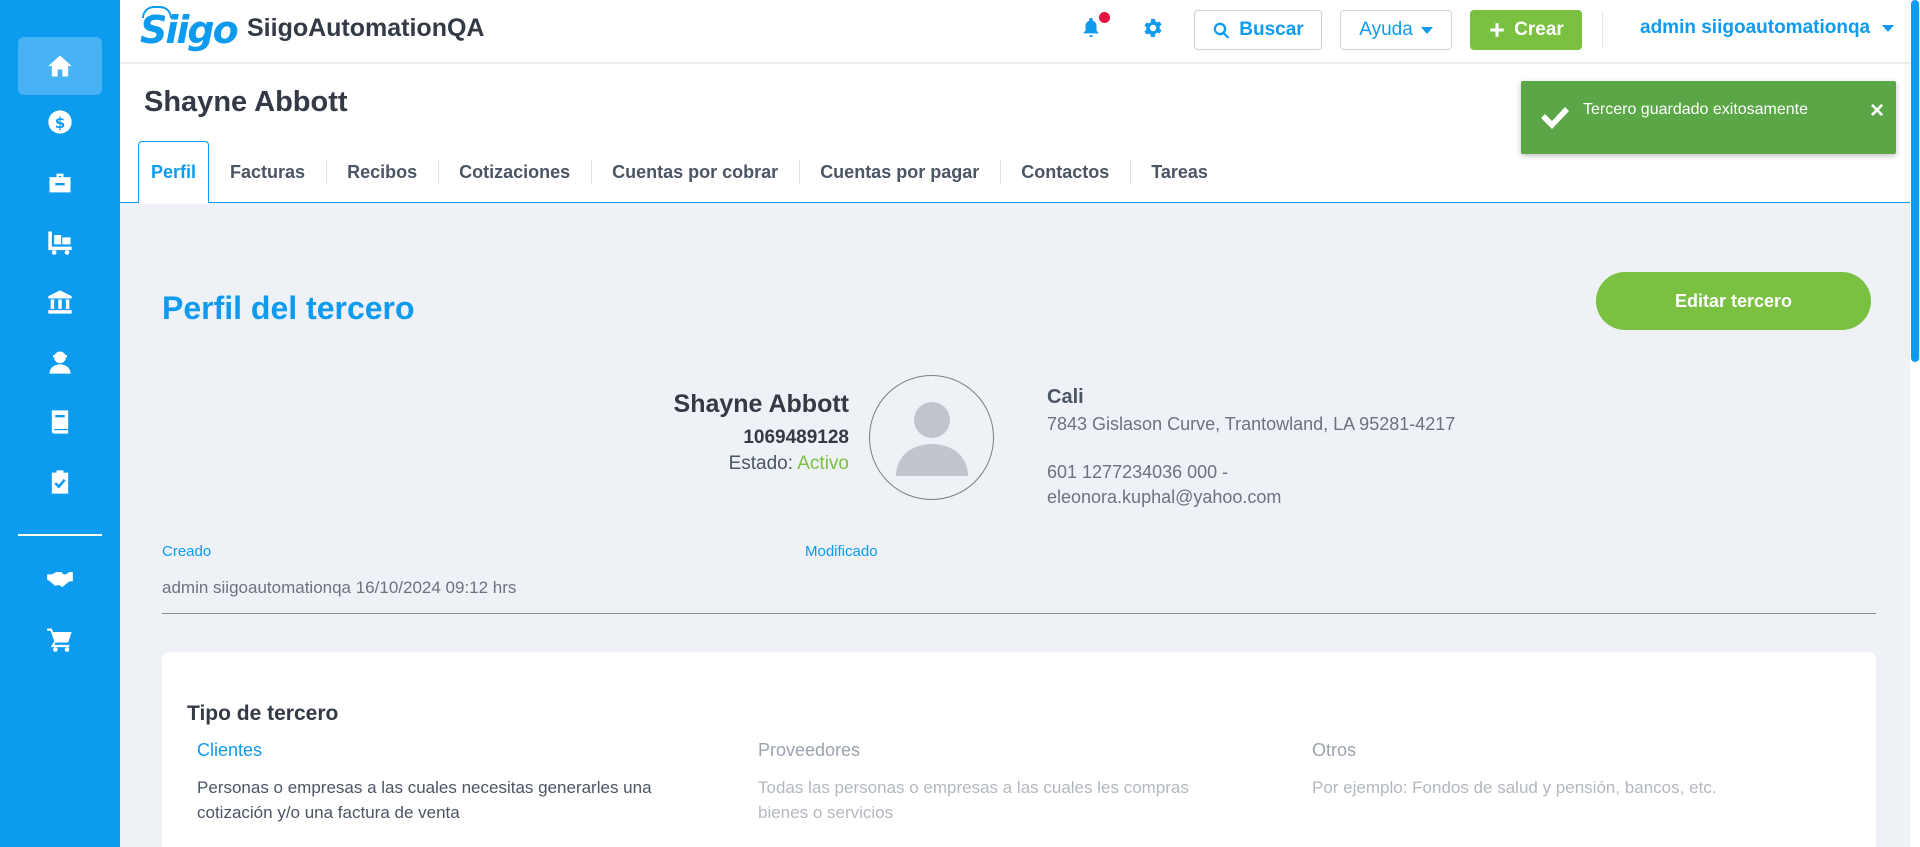 The height and width of the screenshot is (847, 1920). What do you see at coordinates (1065, 172) in the screenshot?
I see `tab-contactos: Contactos` at bounding box center [1065, 172].